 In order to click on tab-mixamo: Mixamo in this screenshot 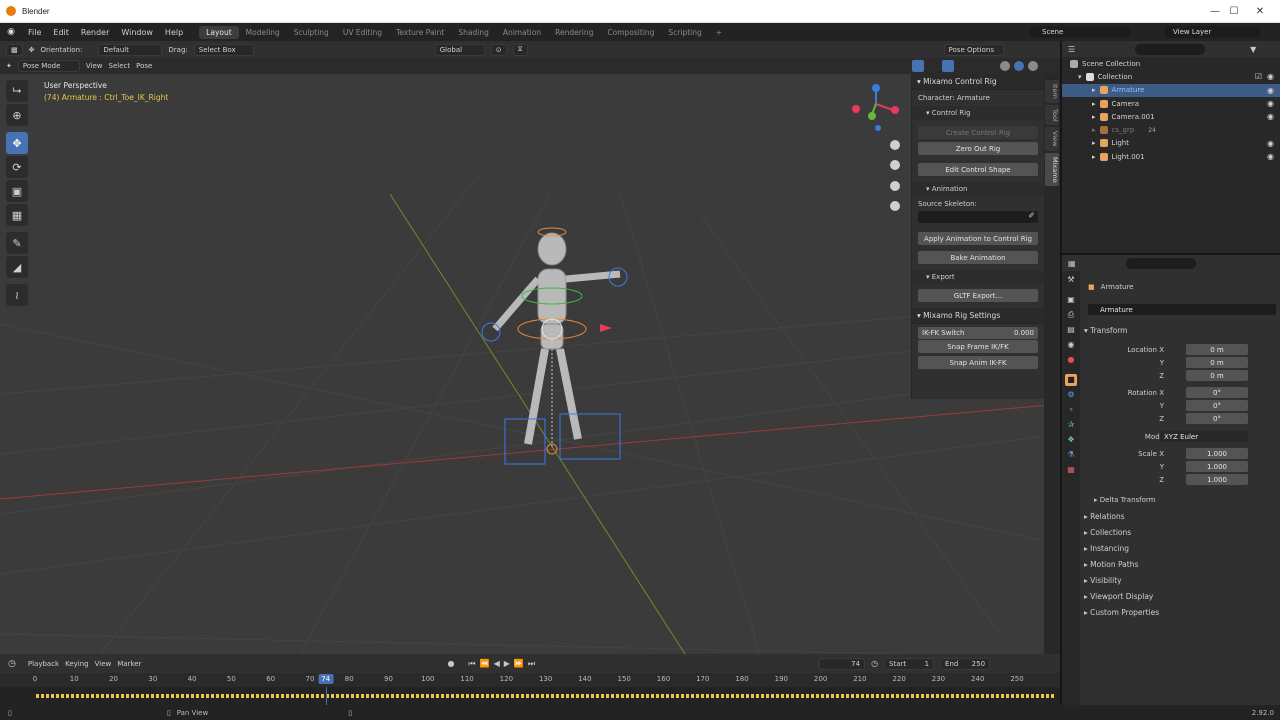, I will do `click(1052, 169)`.